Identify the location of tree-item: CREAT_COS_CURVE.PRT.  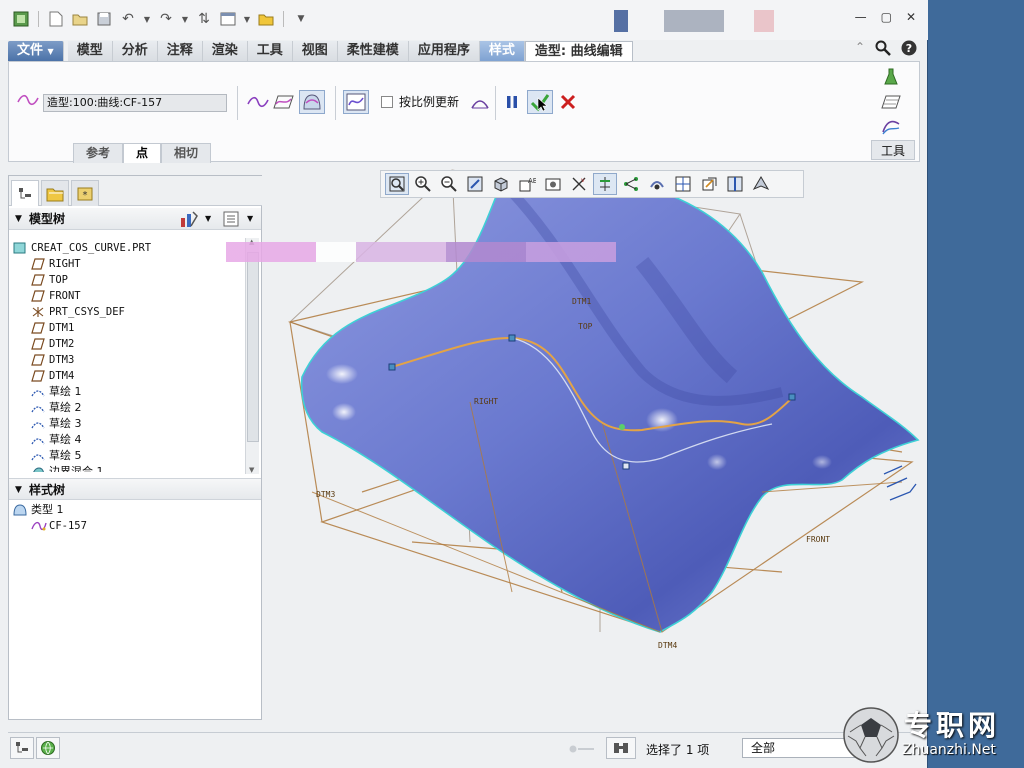
(126, 248).